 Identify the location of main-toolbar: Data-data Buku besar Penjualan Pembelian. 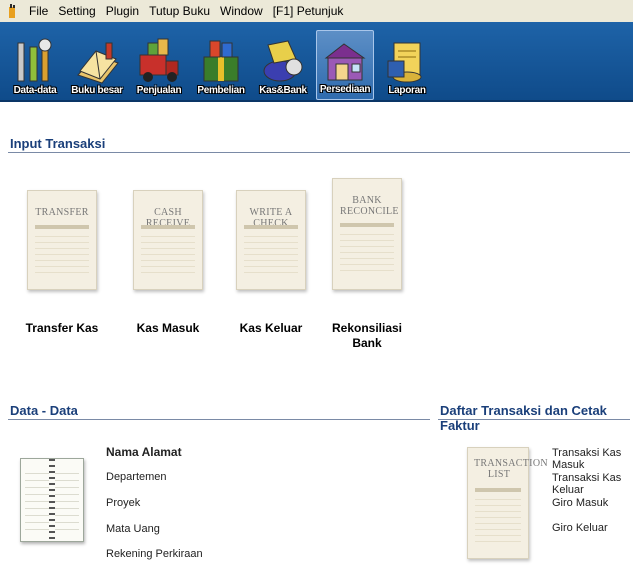
(316, 62).